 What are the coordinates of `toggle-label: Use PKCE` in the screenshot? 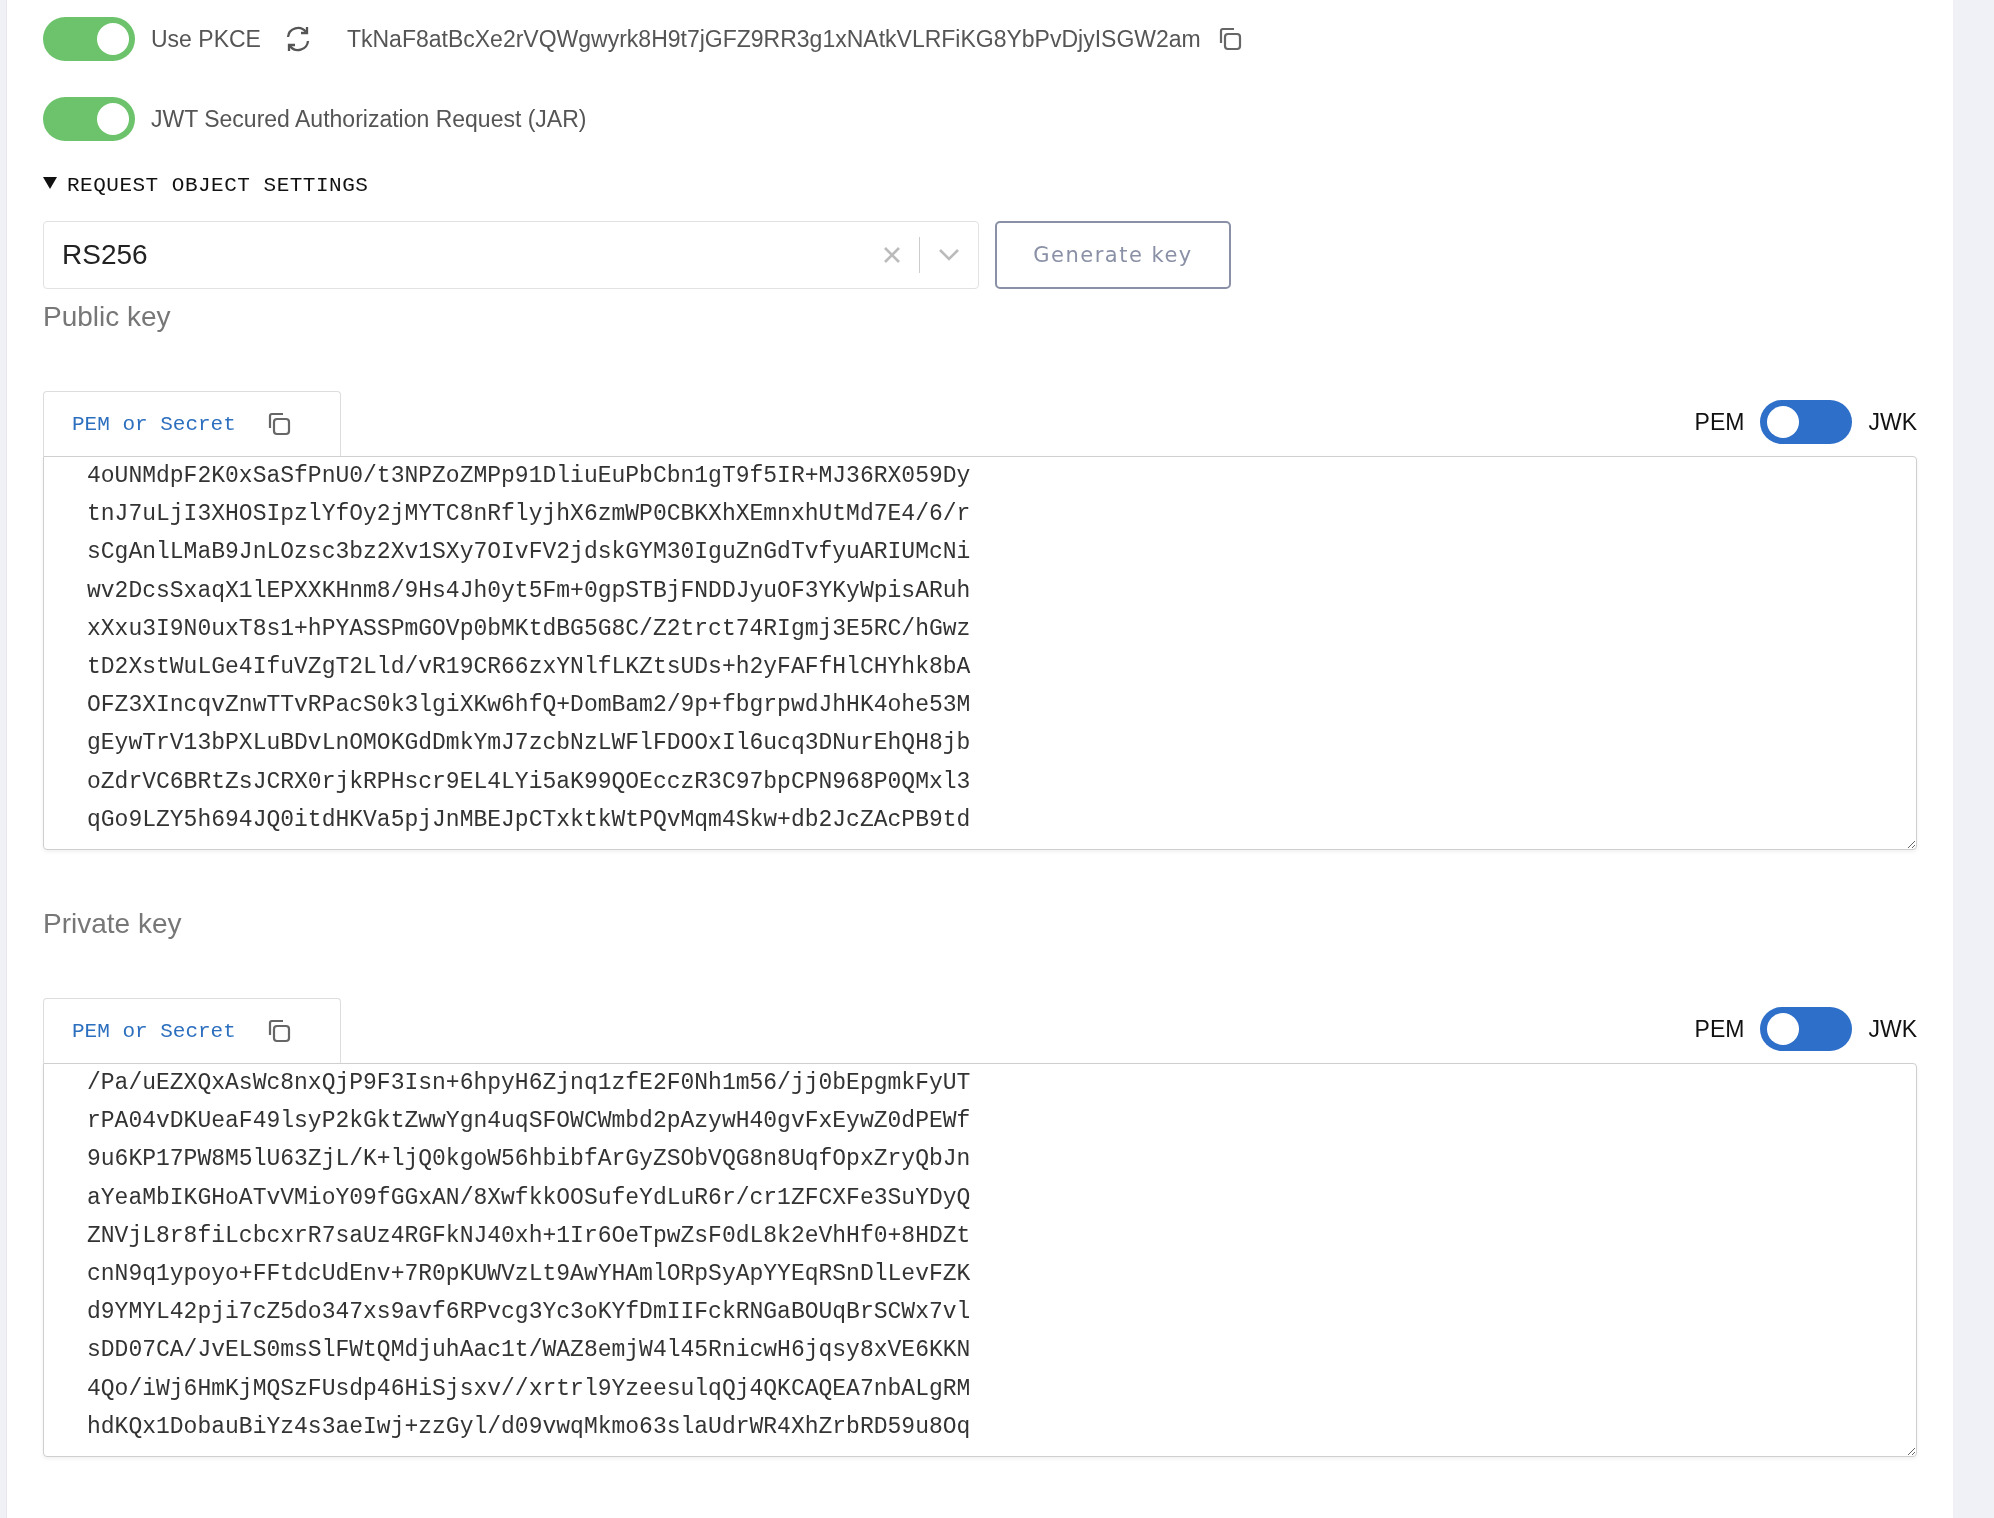 It's located at (206, 39).